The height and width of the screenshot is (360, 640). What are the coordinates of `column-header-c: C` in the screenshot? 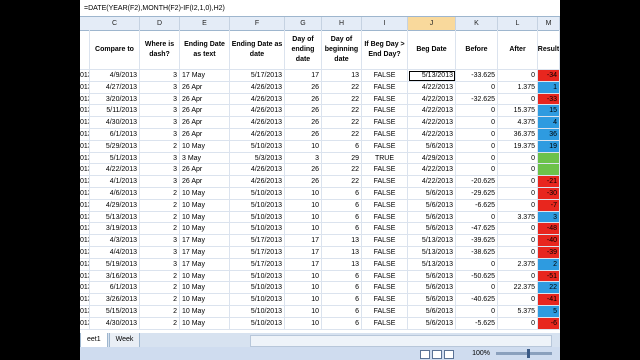 It's located at (115, 23).